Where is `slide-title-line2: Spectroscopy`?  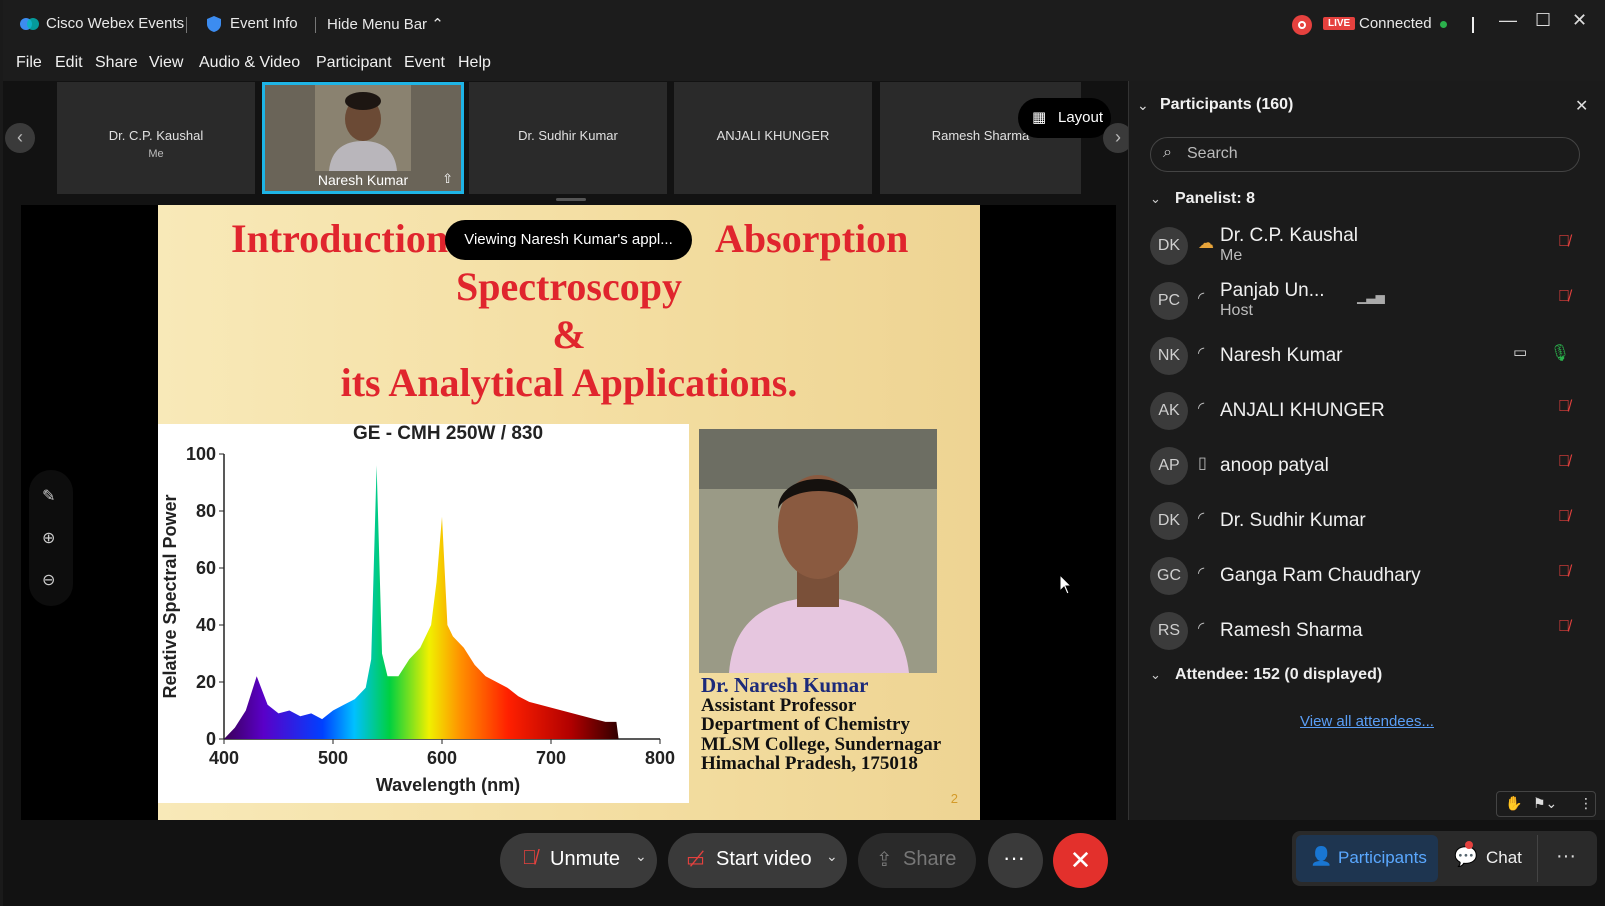 slide-title-line2: Spectroscopy is located at coordinates (569, 286).